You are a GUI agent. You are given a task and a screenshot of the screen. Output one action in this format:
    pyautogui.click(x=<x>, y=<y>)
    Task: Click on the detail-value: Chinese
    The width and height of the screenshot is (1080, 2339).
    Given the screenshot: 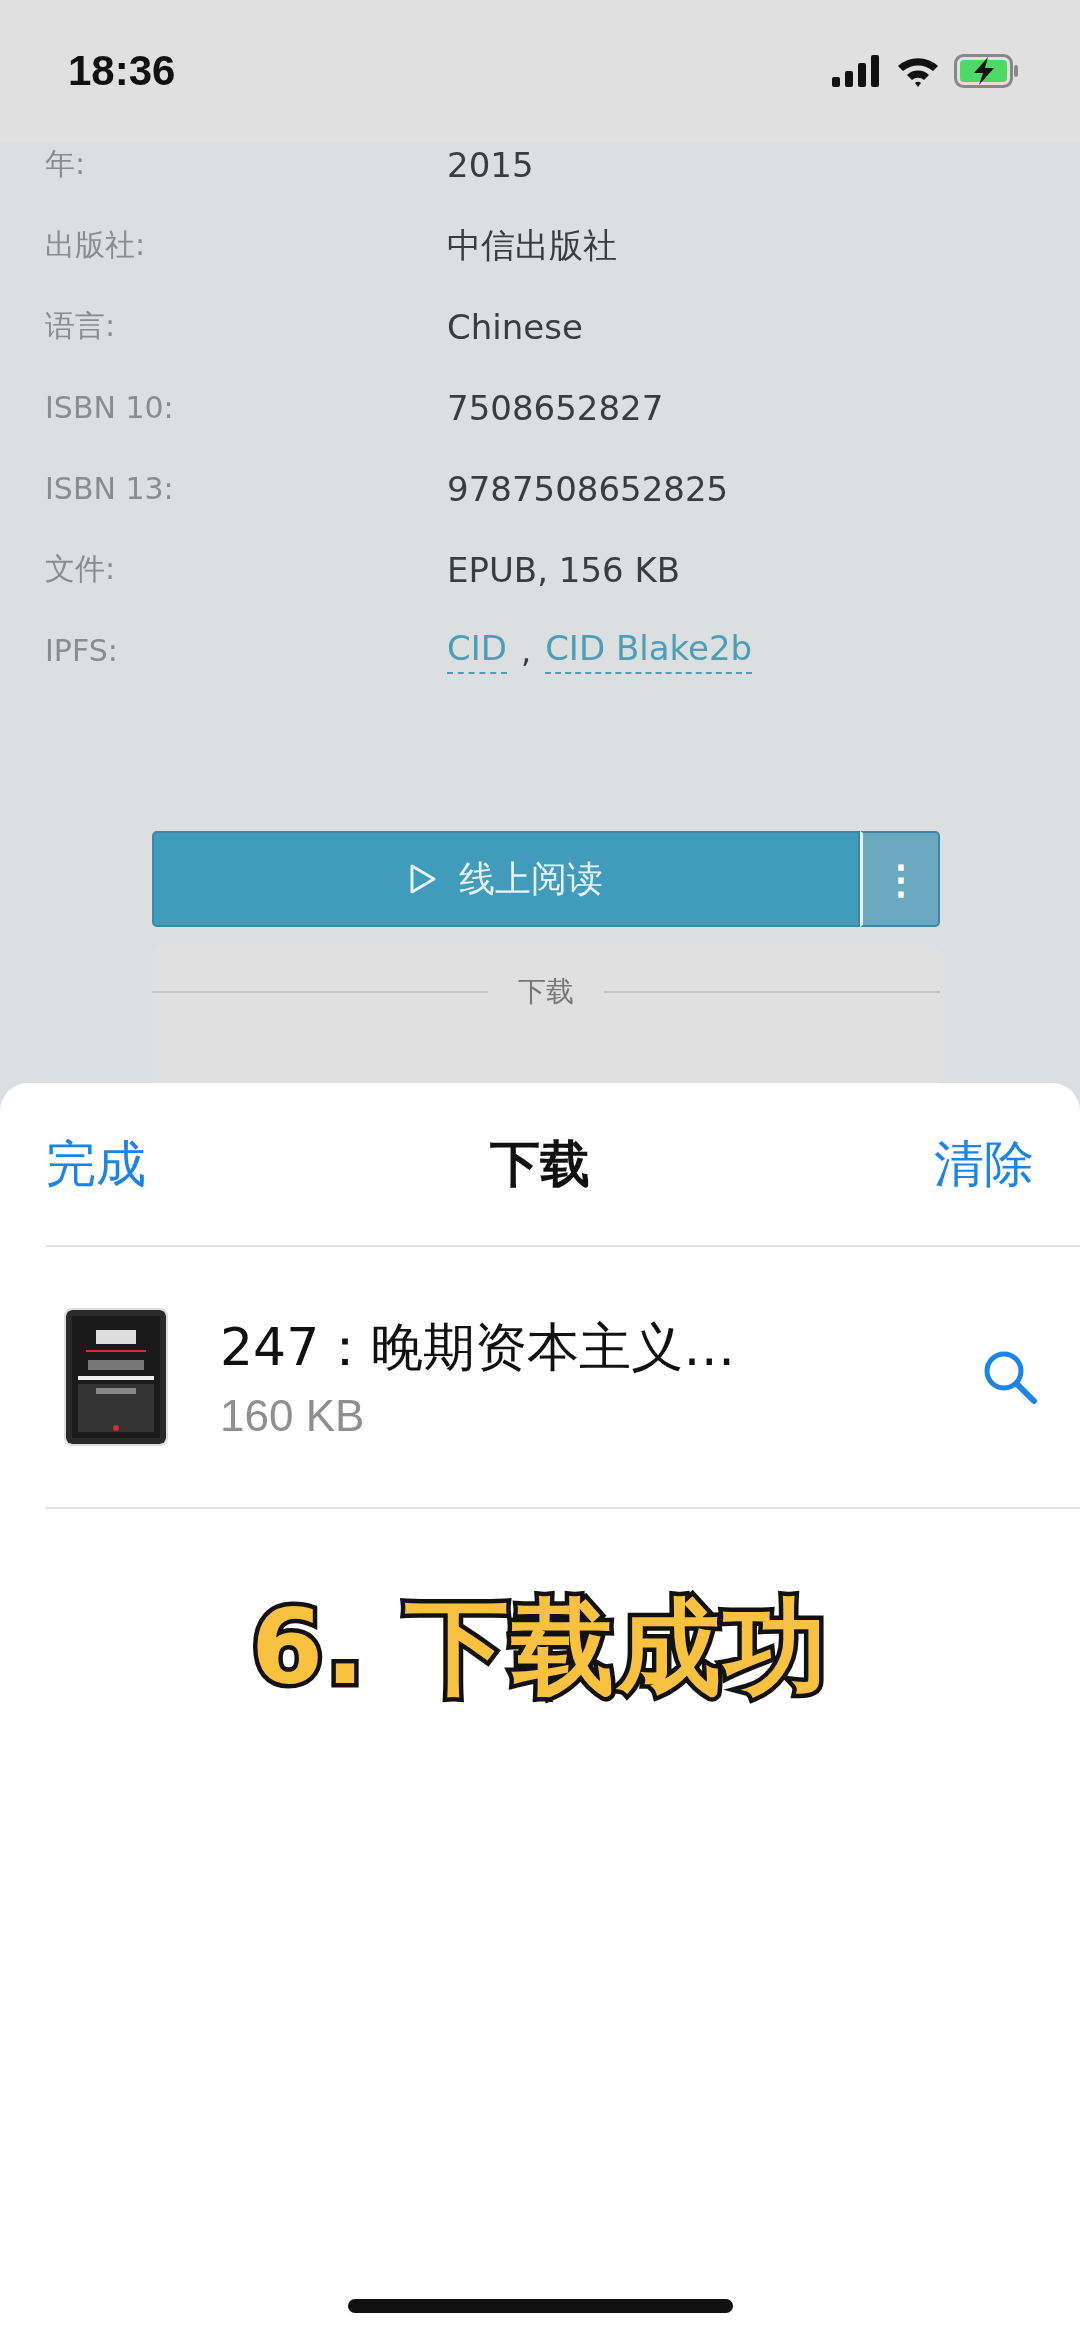 What is the action you would take?
    pyautogui.click(x=515, y=326)
    